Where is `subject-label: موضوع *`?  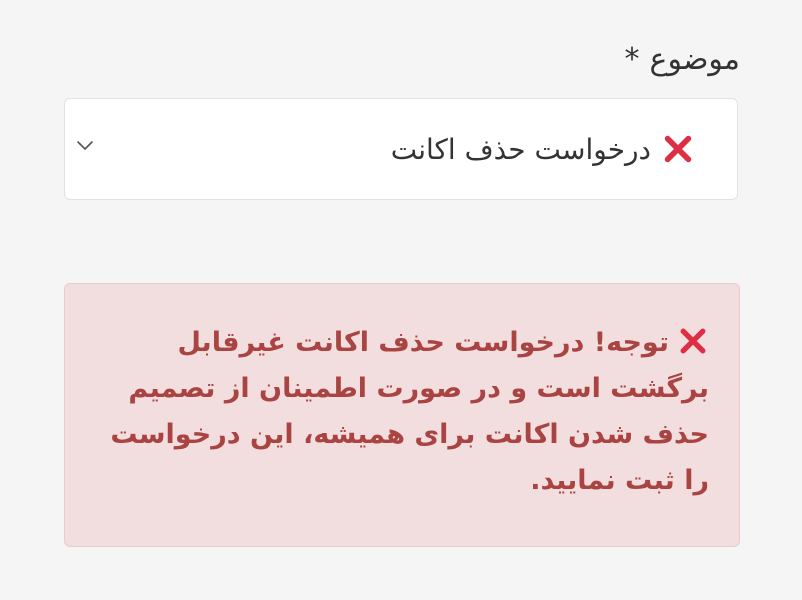
subject-label: موضوع * is located at coordinates (682, 60).